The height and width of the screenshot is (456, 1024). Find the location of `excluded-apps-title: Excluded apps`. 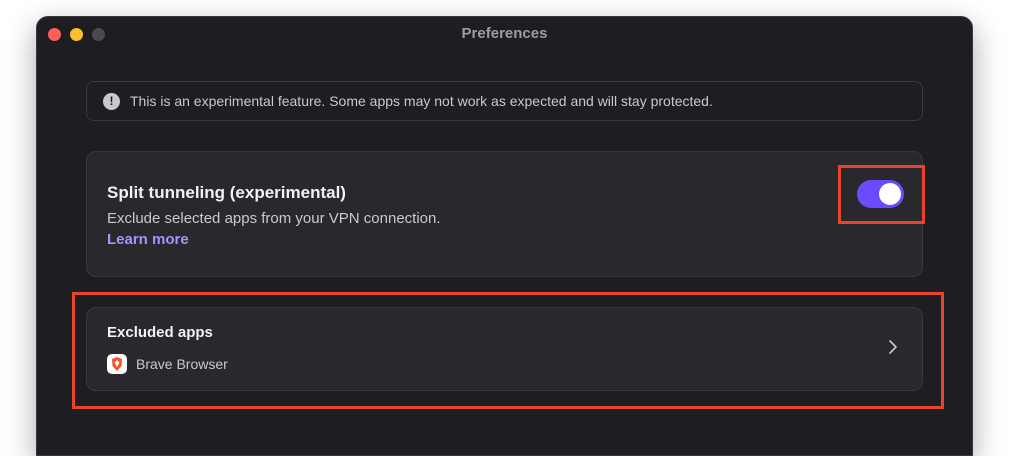

excluded-apps-title: Excluded apps is located at coordinates (160, 332).